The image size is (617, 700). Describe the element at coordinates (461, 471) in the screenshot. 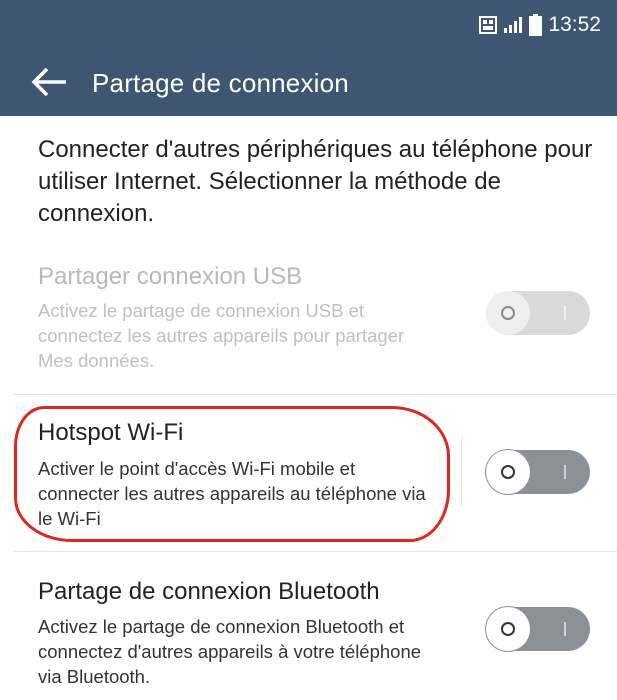

I see `vertical-divider` at that location.